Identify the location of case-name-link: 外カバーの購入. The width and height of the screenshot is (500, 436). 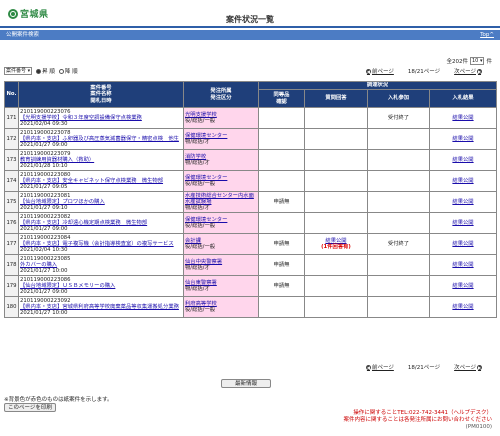
(38, 265).